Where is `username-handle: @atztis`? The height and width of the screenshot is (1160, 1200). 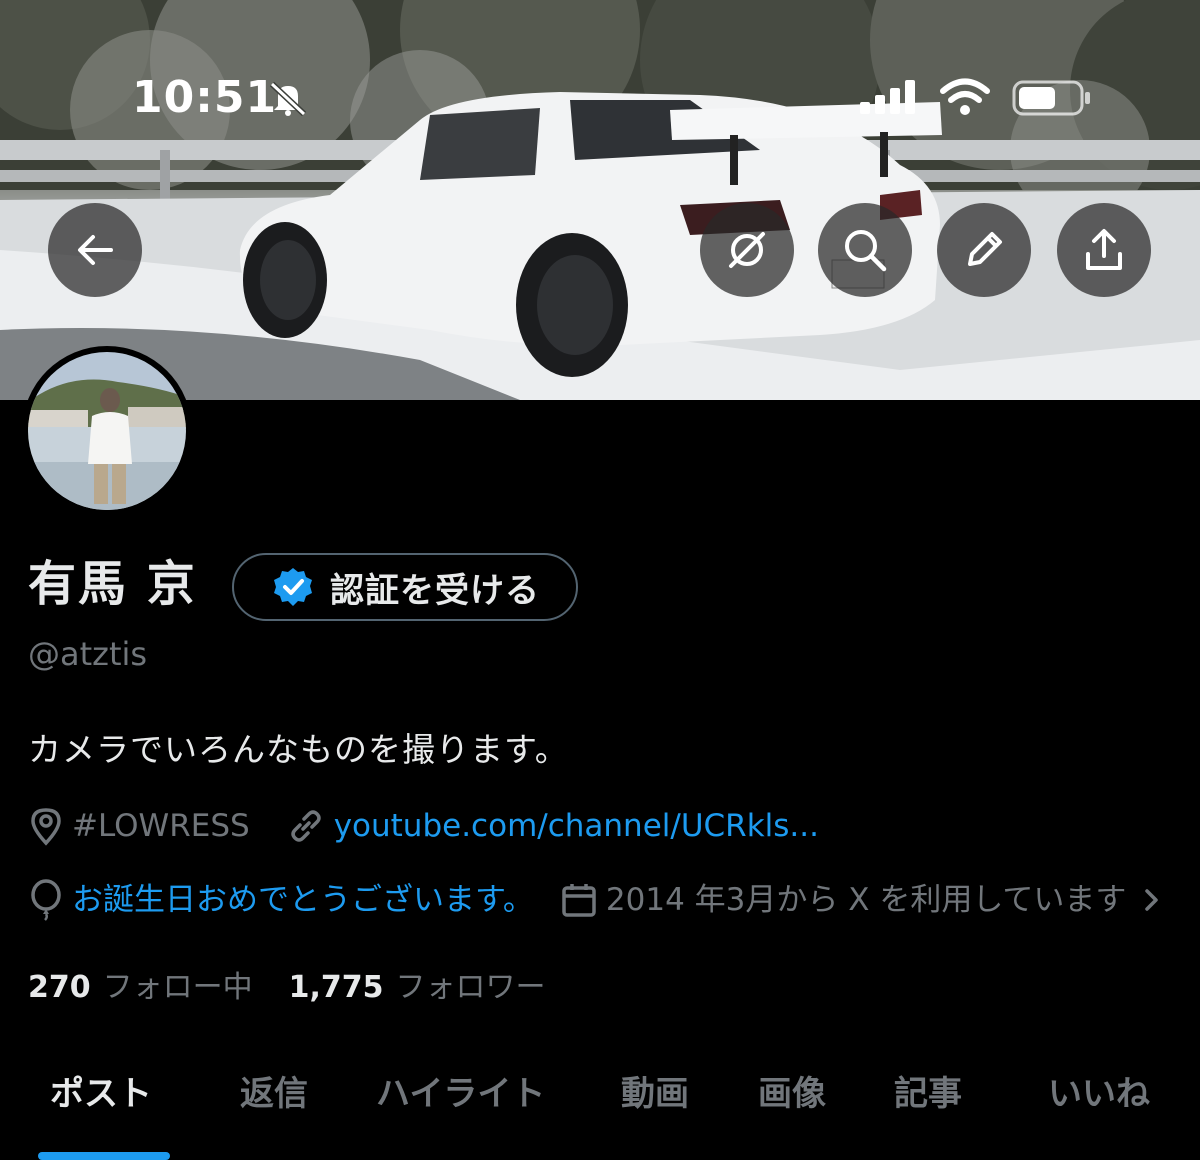 username-handle: @atztis is located at coordinates (88, 654).